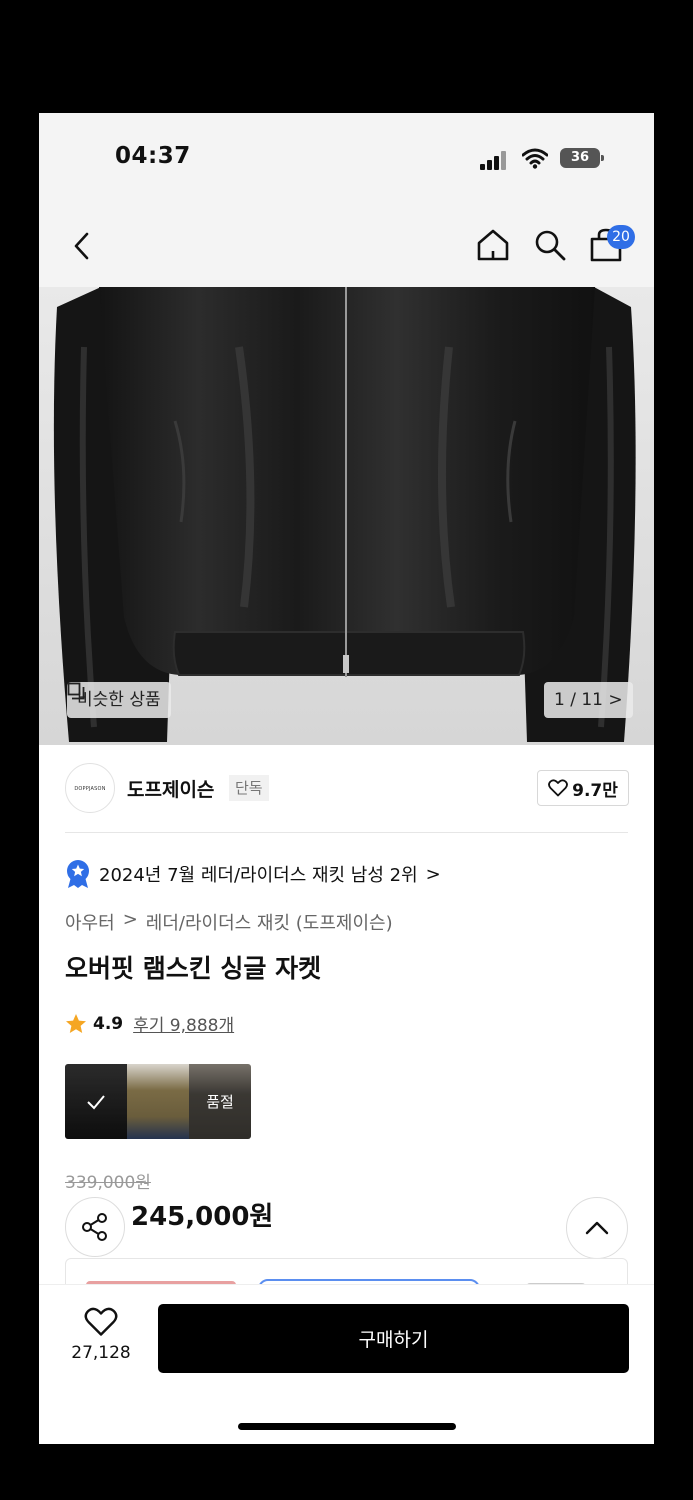 The height and width of the screenshot is (1500, 693). I want to click on color-option-khaki, so click(158, 1101).